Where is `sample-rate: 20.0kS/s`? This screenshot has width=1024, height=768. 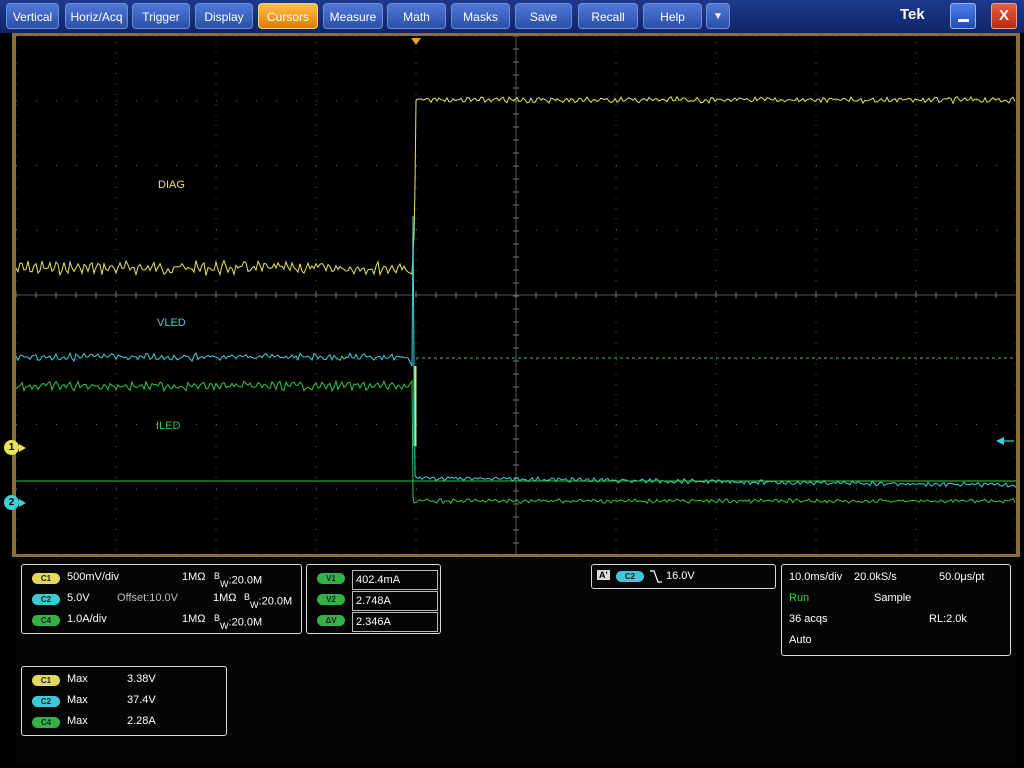
sample-rate: 20.0kS/s is located at coordinates (875, 577).